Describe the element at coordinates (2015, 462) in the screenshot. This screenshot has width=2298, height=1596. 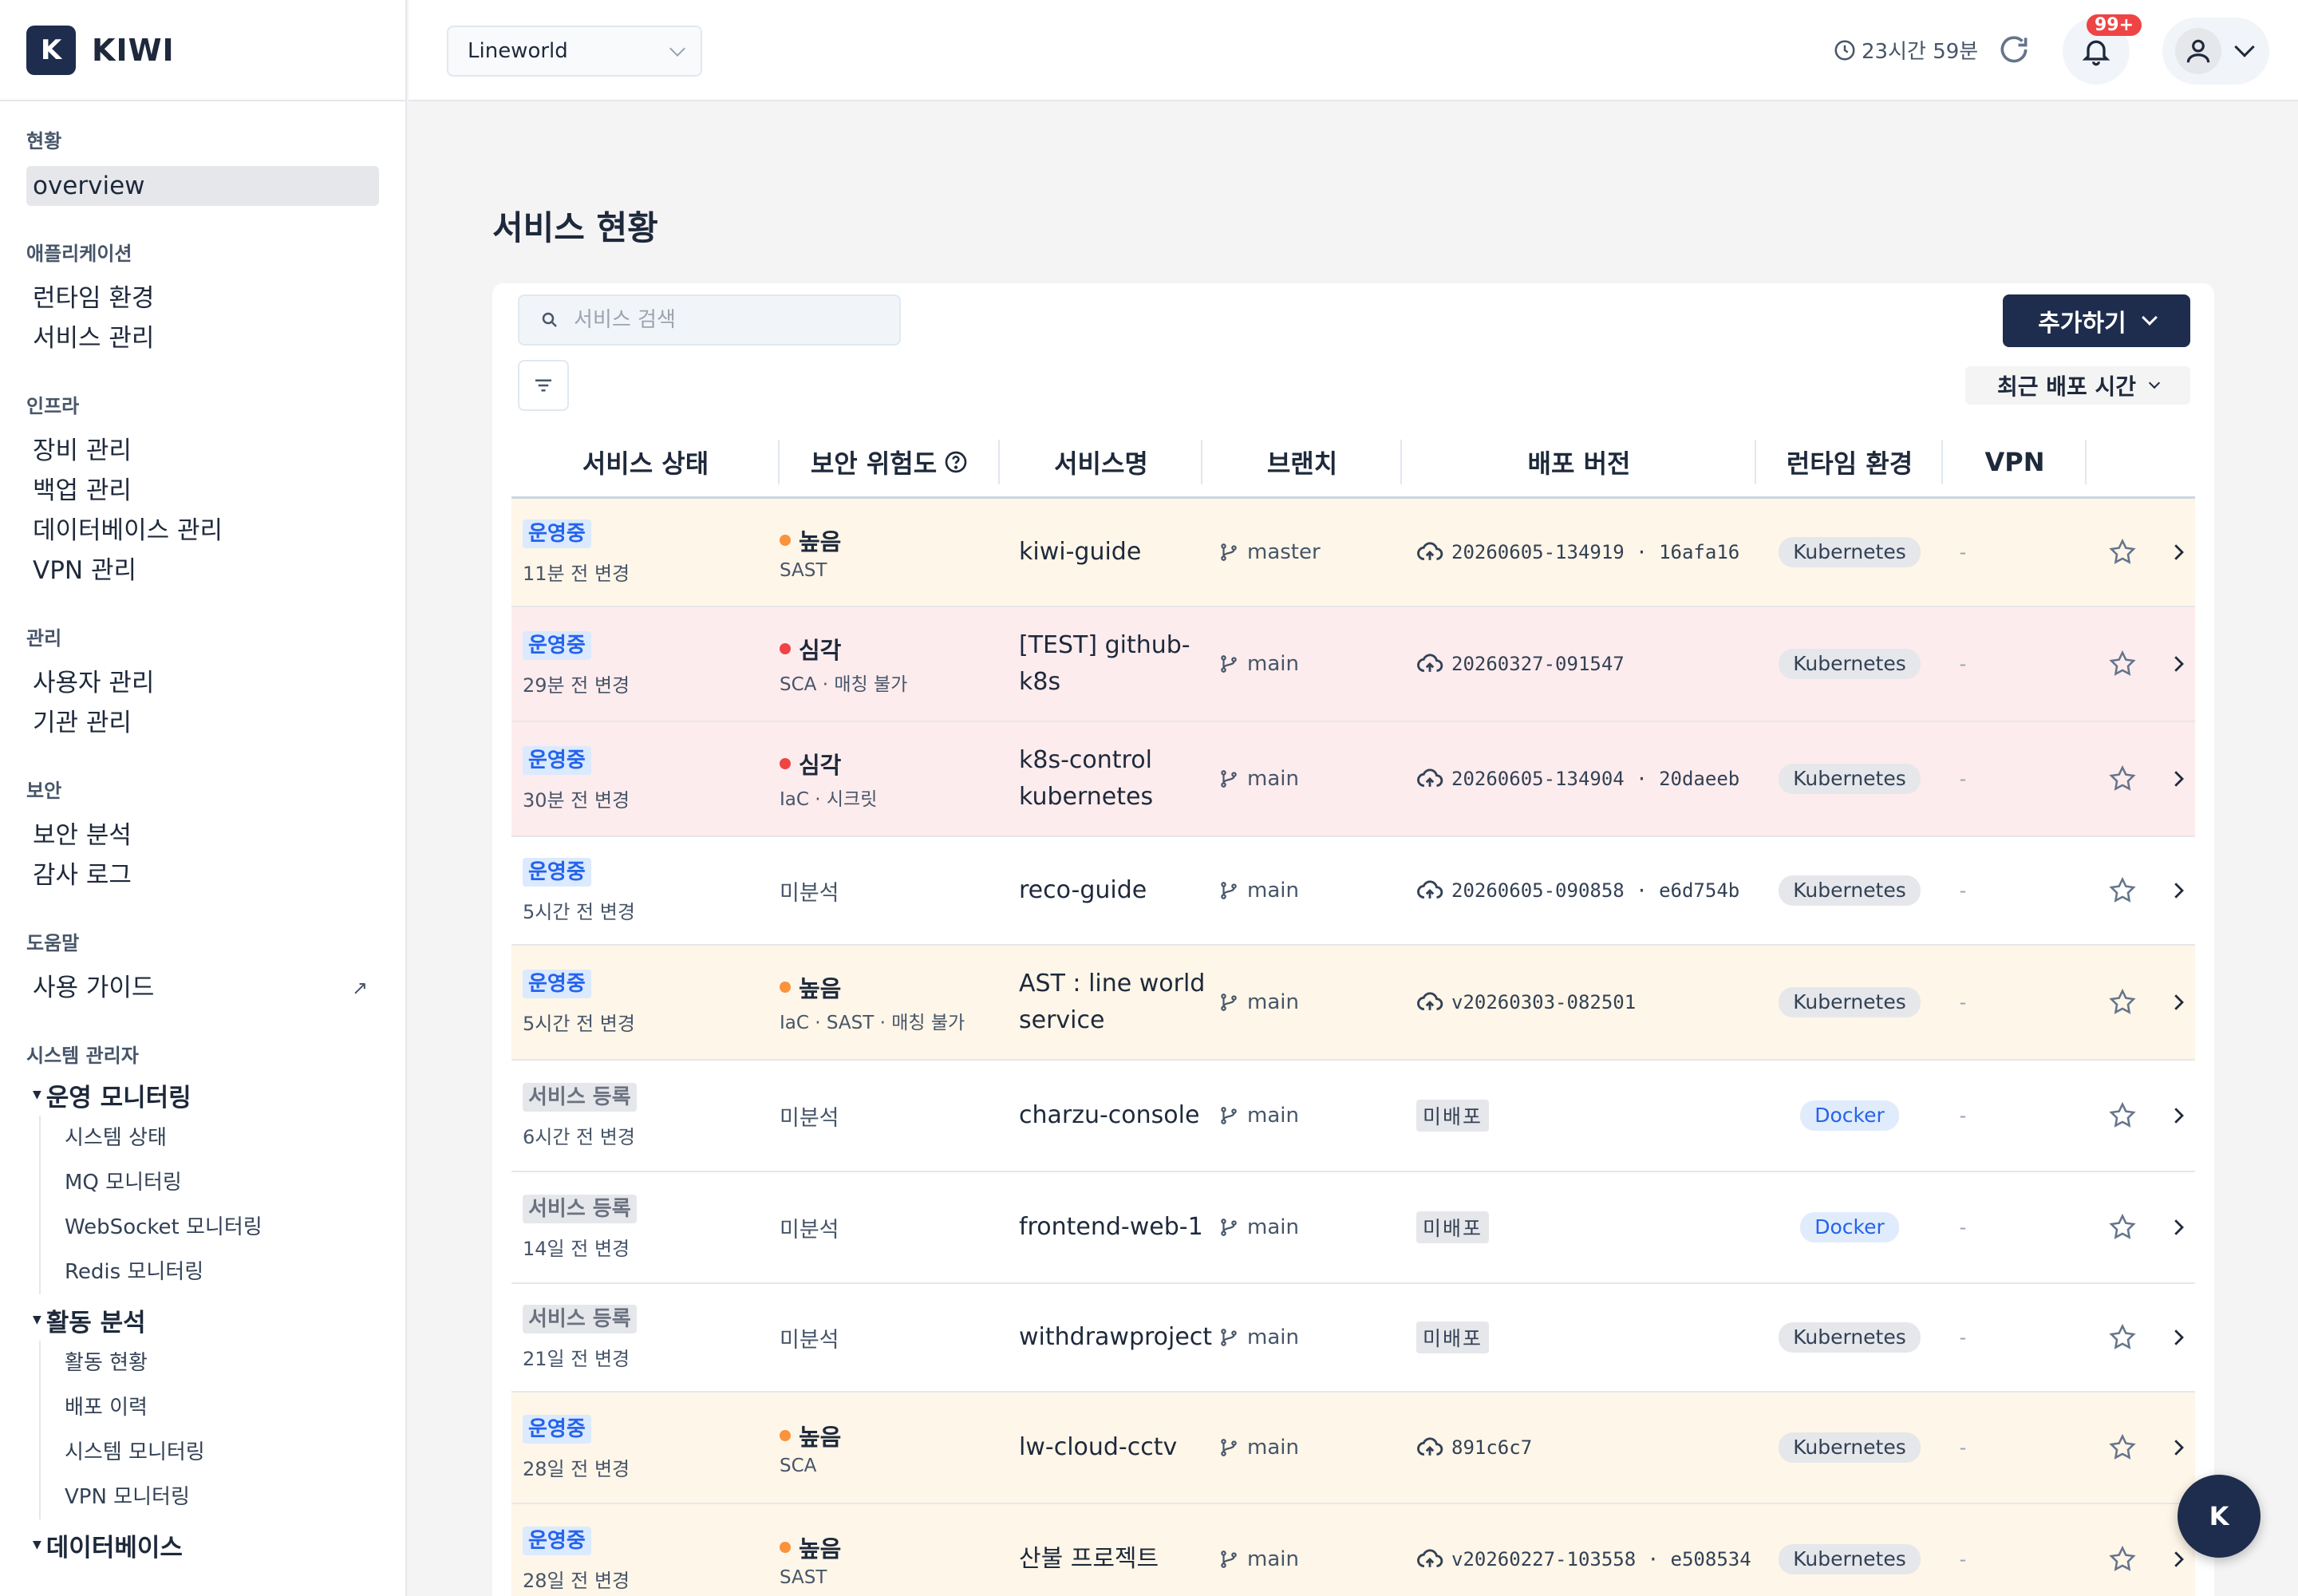
I see `column-header-vpn: VPN` at that location.